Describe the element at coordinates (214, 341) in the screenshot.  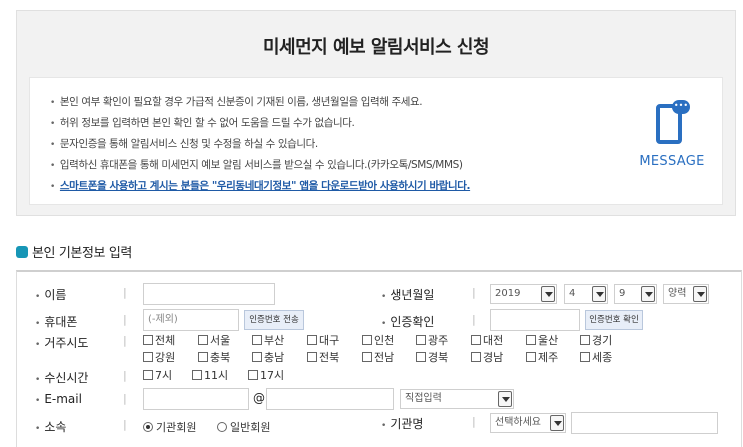
I see `region-checkbox: 서울` at that location.